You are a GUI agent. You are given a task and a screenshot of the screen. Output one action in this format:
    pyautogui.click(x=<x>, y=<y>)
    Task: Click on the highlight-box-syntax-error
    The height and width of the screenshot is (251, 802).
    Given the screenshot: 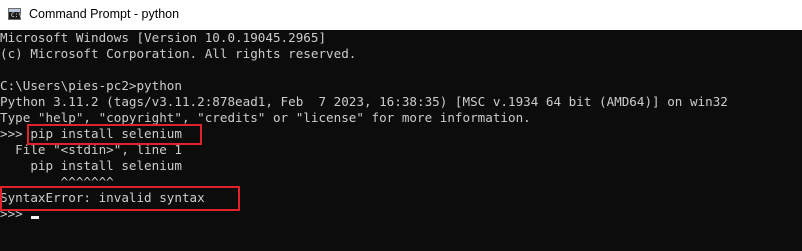 What is the action you would take?
    pyautogui.click(x=120, y=198)
    